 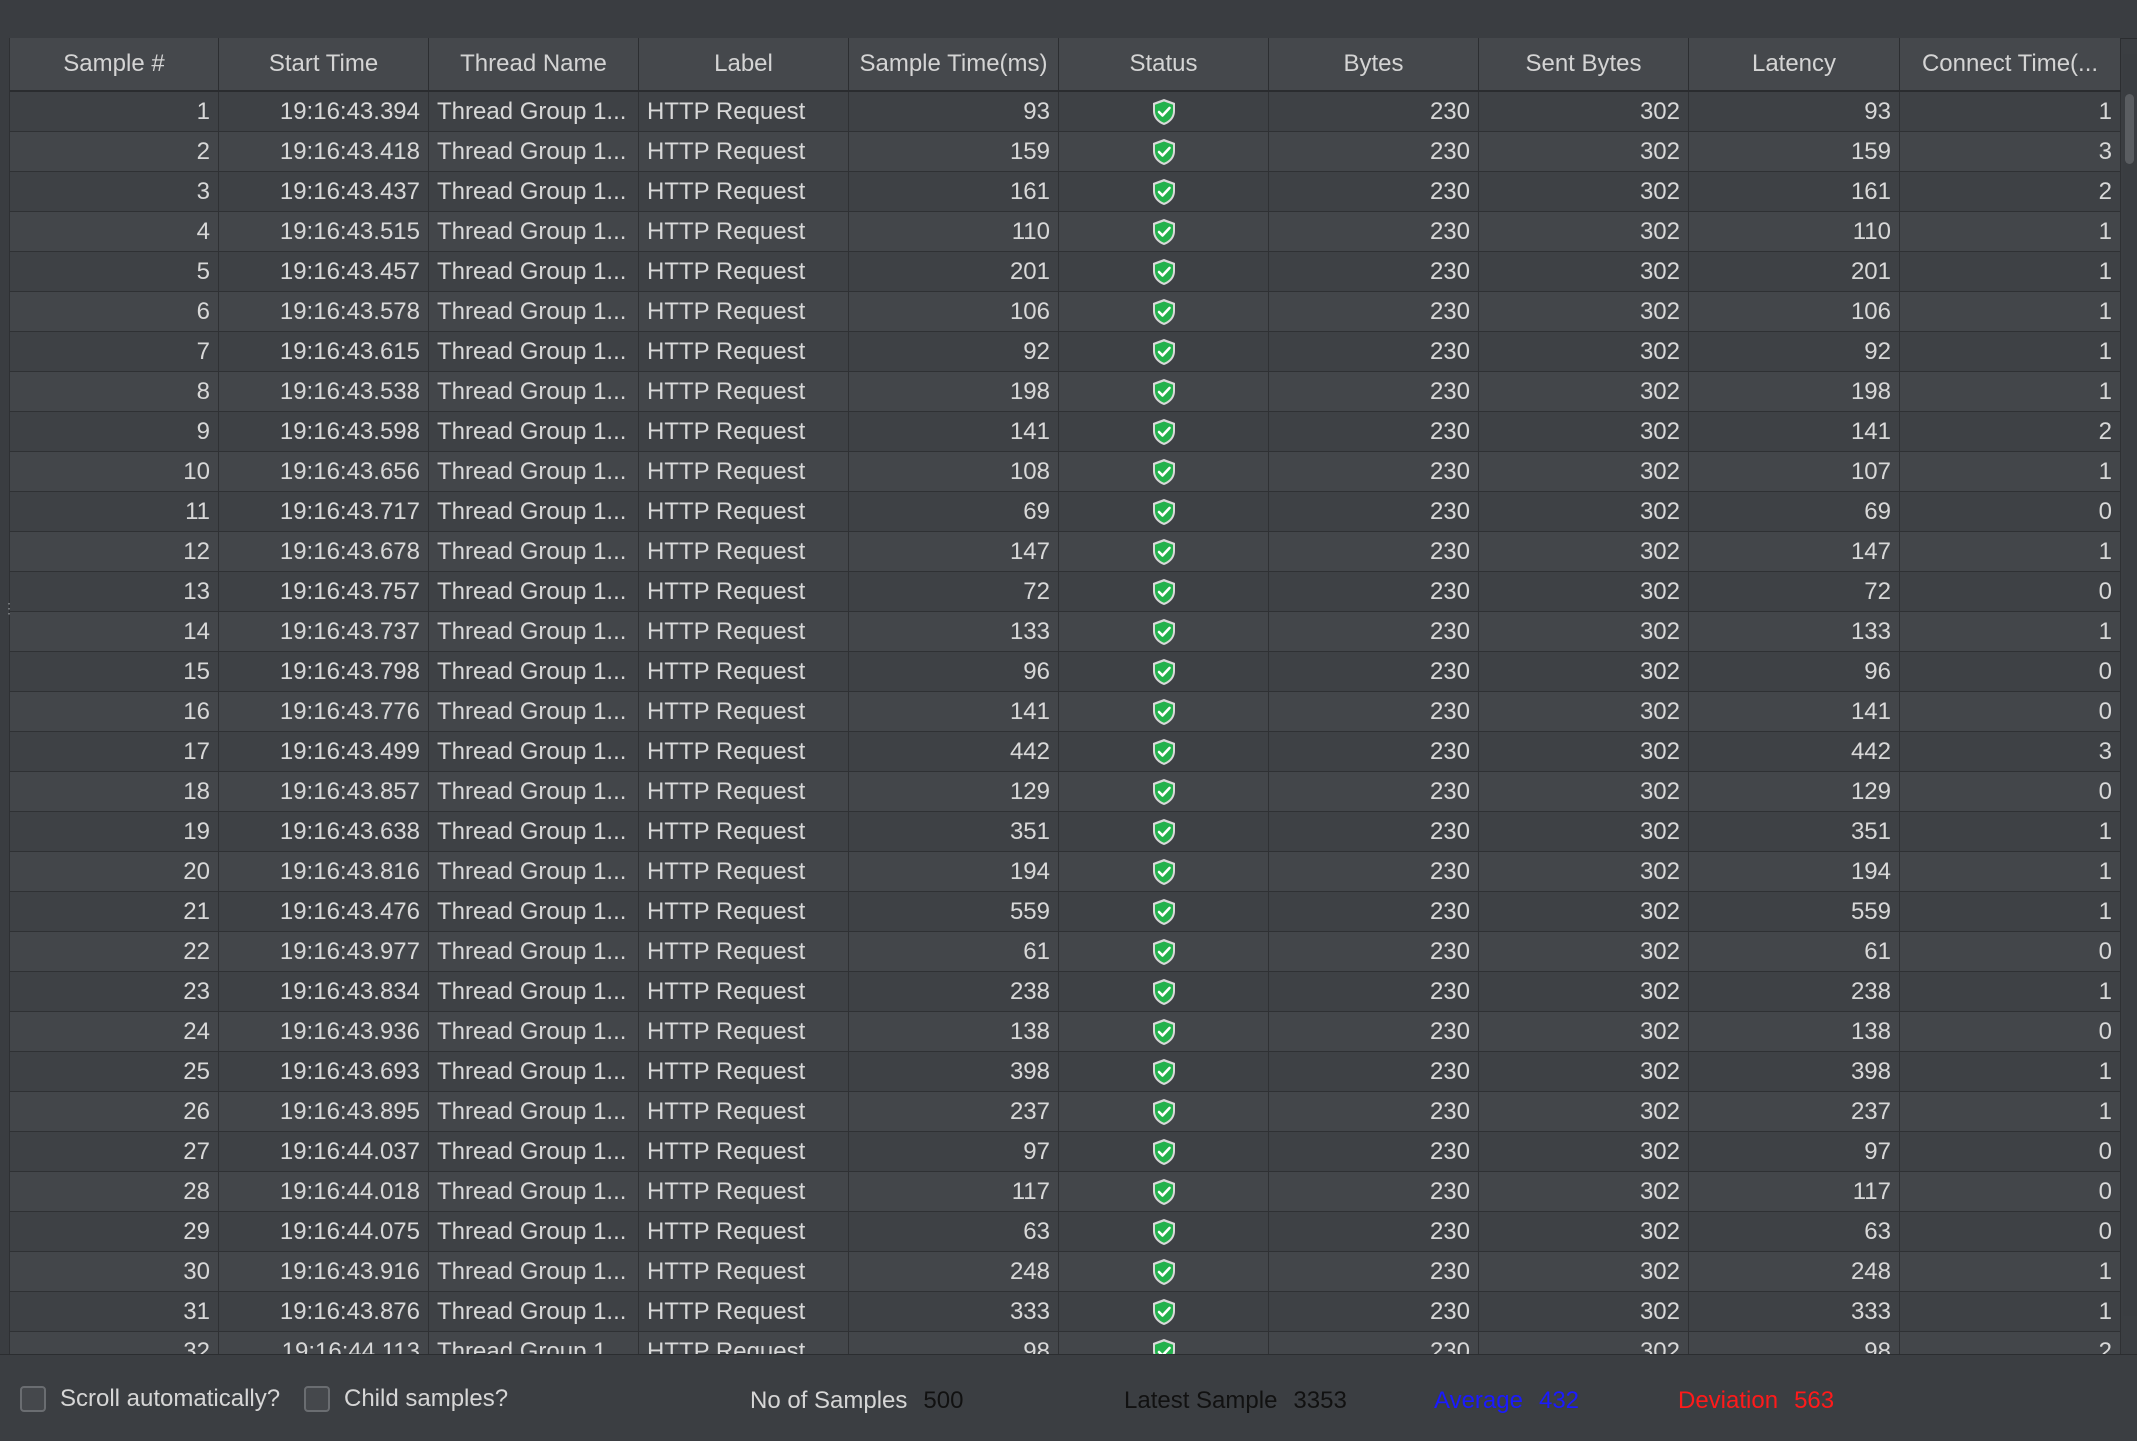 What do you see at coordinates (856, 1401) in the screenshot?
I see `samples-count: No of Samples 500` at bounding box center [856, 1401].